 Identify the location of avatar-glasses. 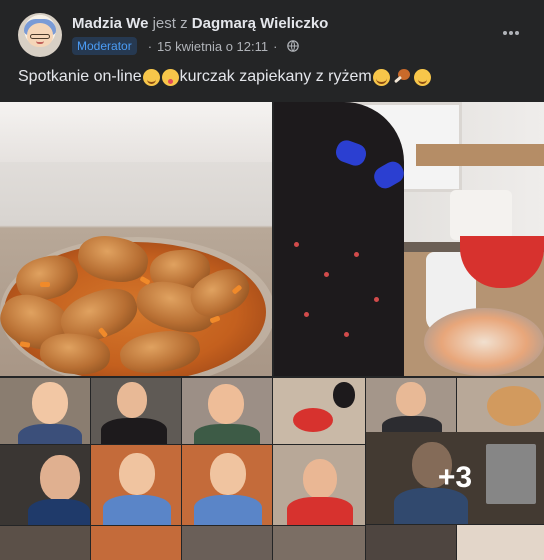
(40, 36).